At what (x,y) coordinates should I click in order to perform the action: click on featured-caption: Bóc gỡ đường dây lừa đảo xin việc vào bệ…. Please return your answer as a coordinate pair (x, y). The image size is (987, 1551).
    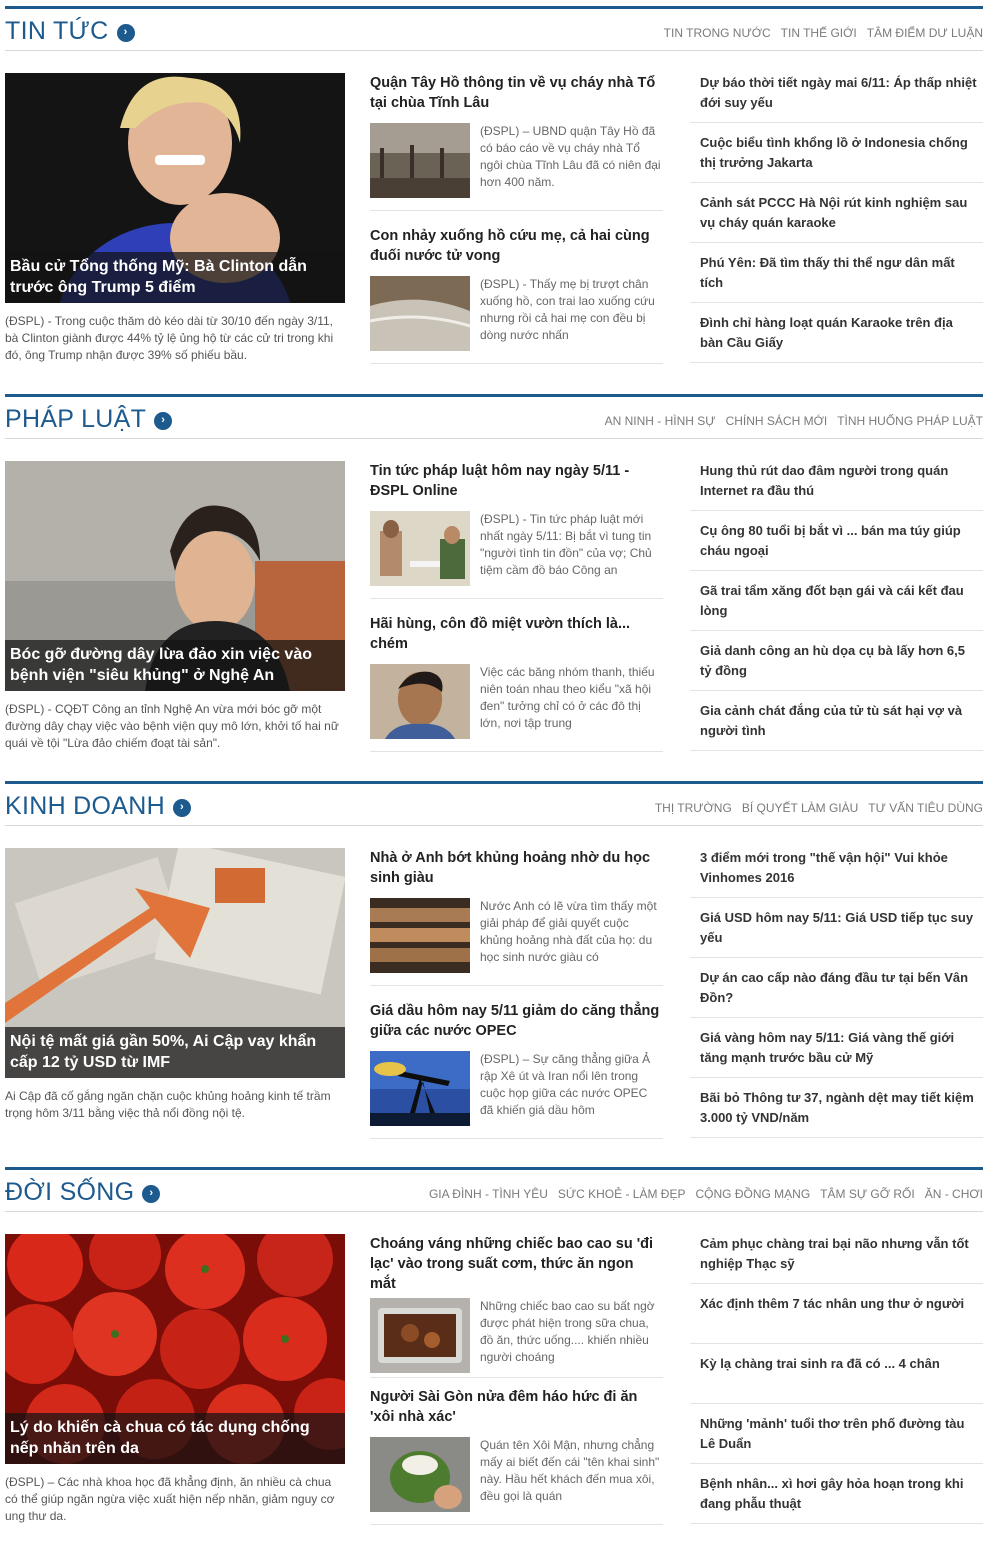
    Looking at the image, I should click on (175, 665).